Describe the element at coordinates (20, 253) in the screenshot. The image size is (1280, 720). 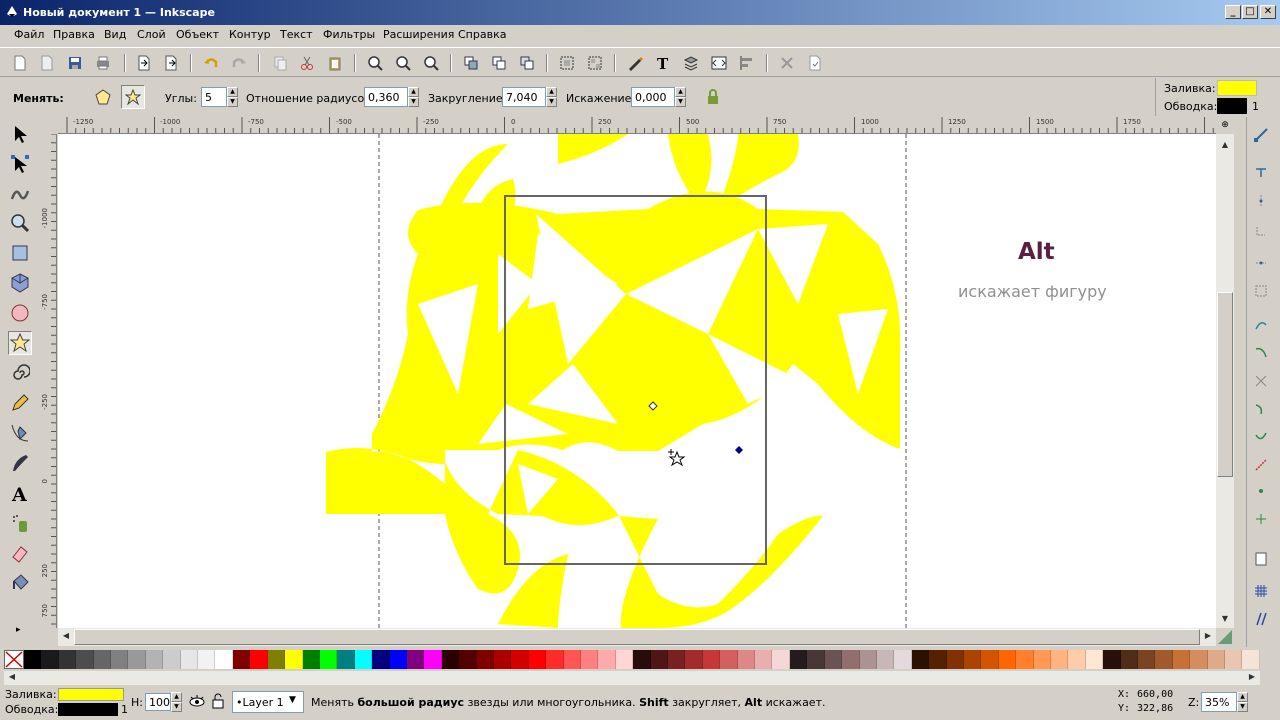
I see `rectangle-tool-icon` at that location.